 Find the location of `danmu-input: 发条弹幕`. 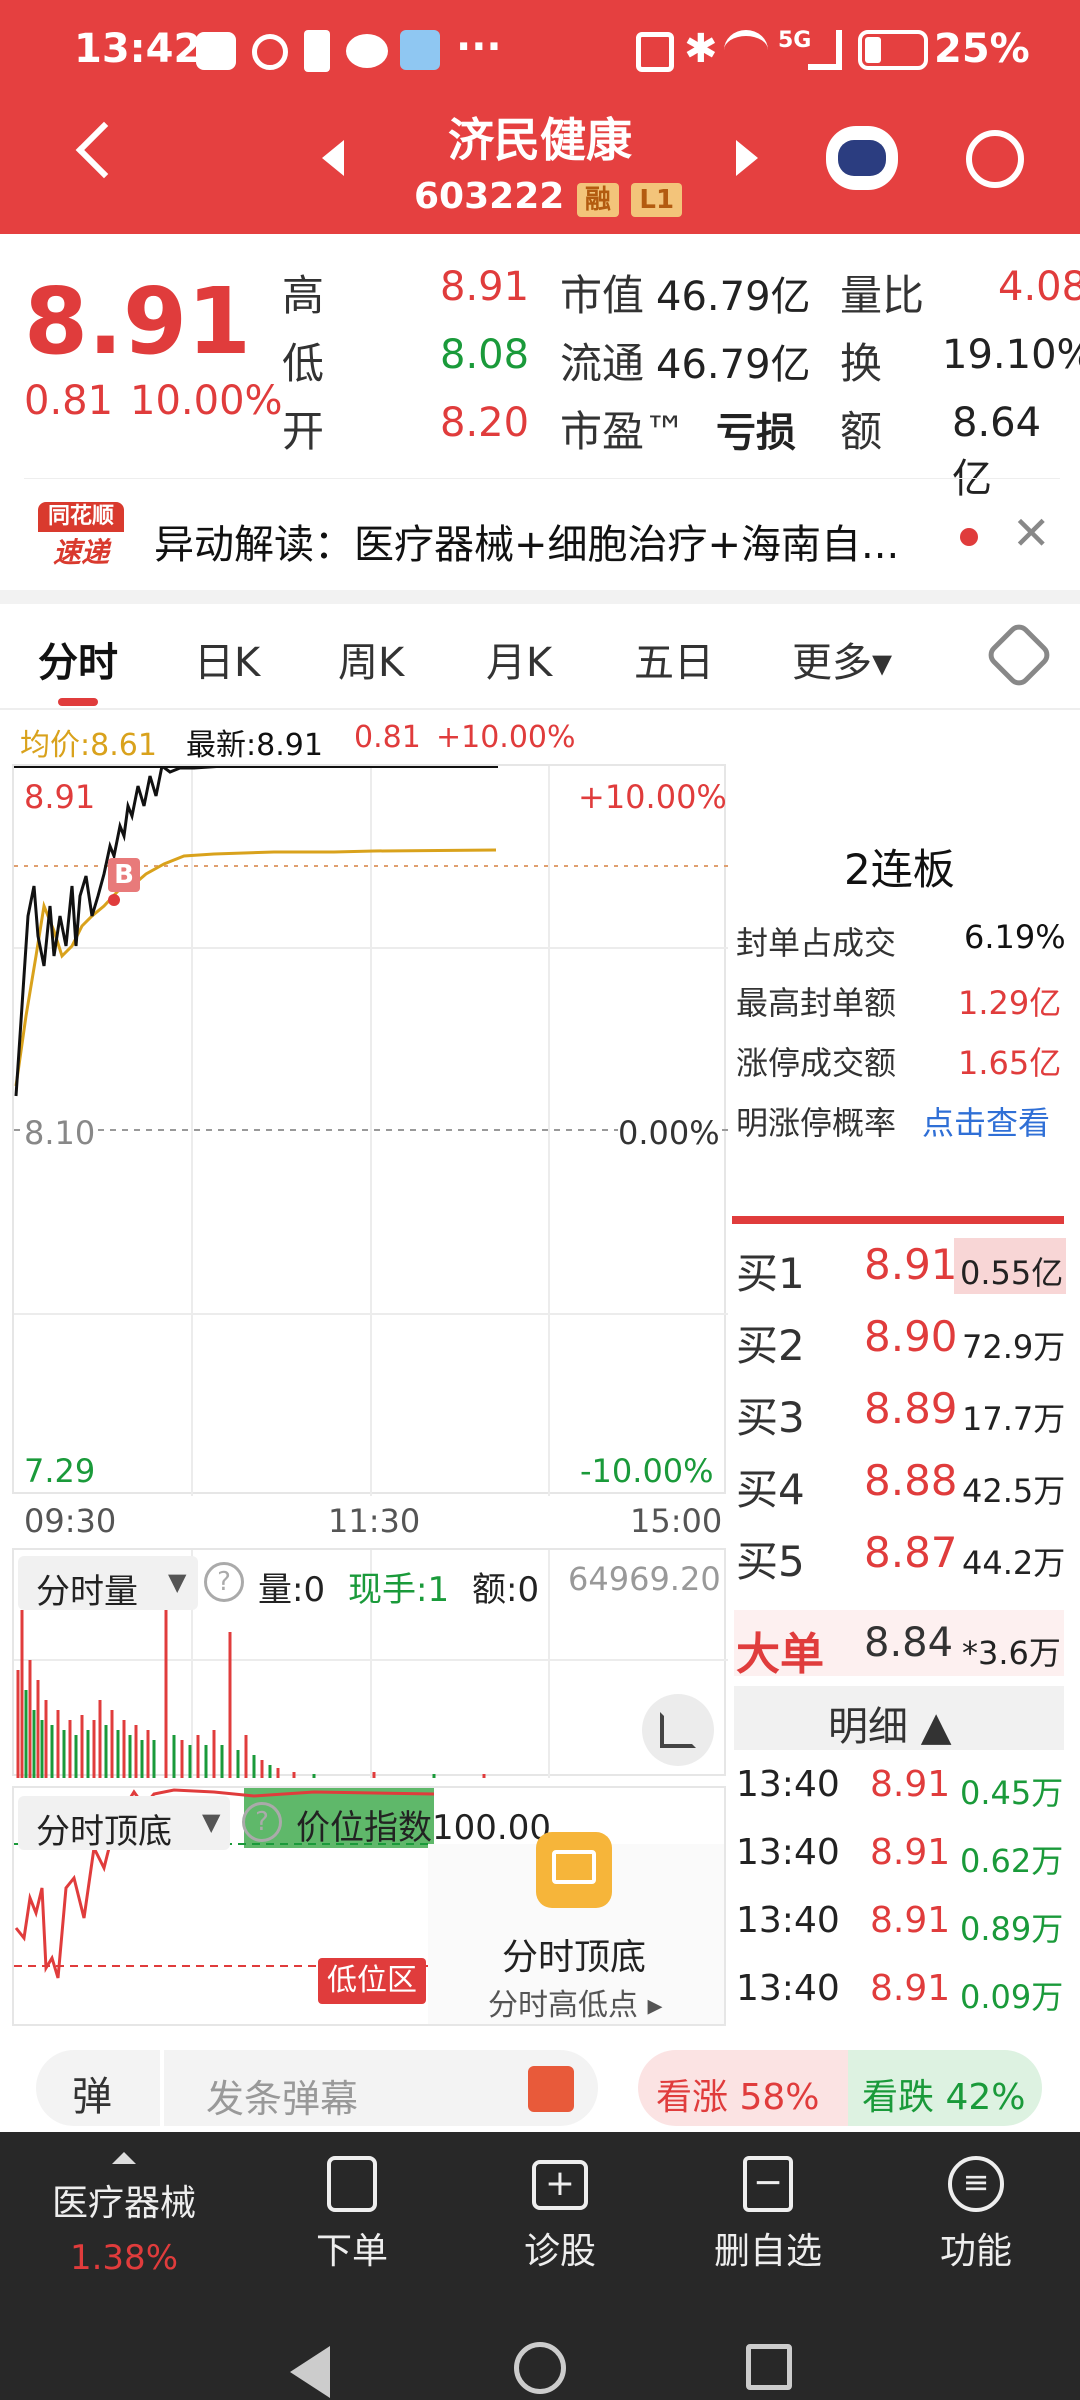

danmu-input: 发条弹幕 is located at coordinates (381, 2088).